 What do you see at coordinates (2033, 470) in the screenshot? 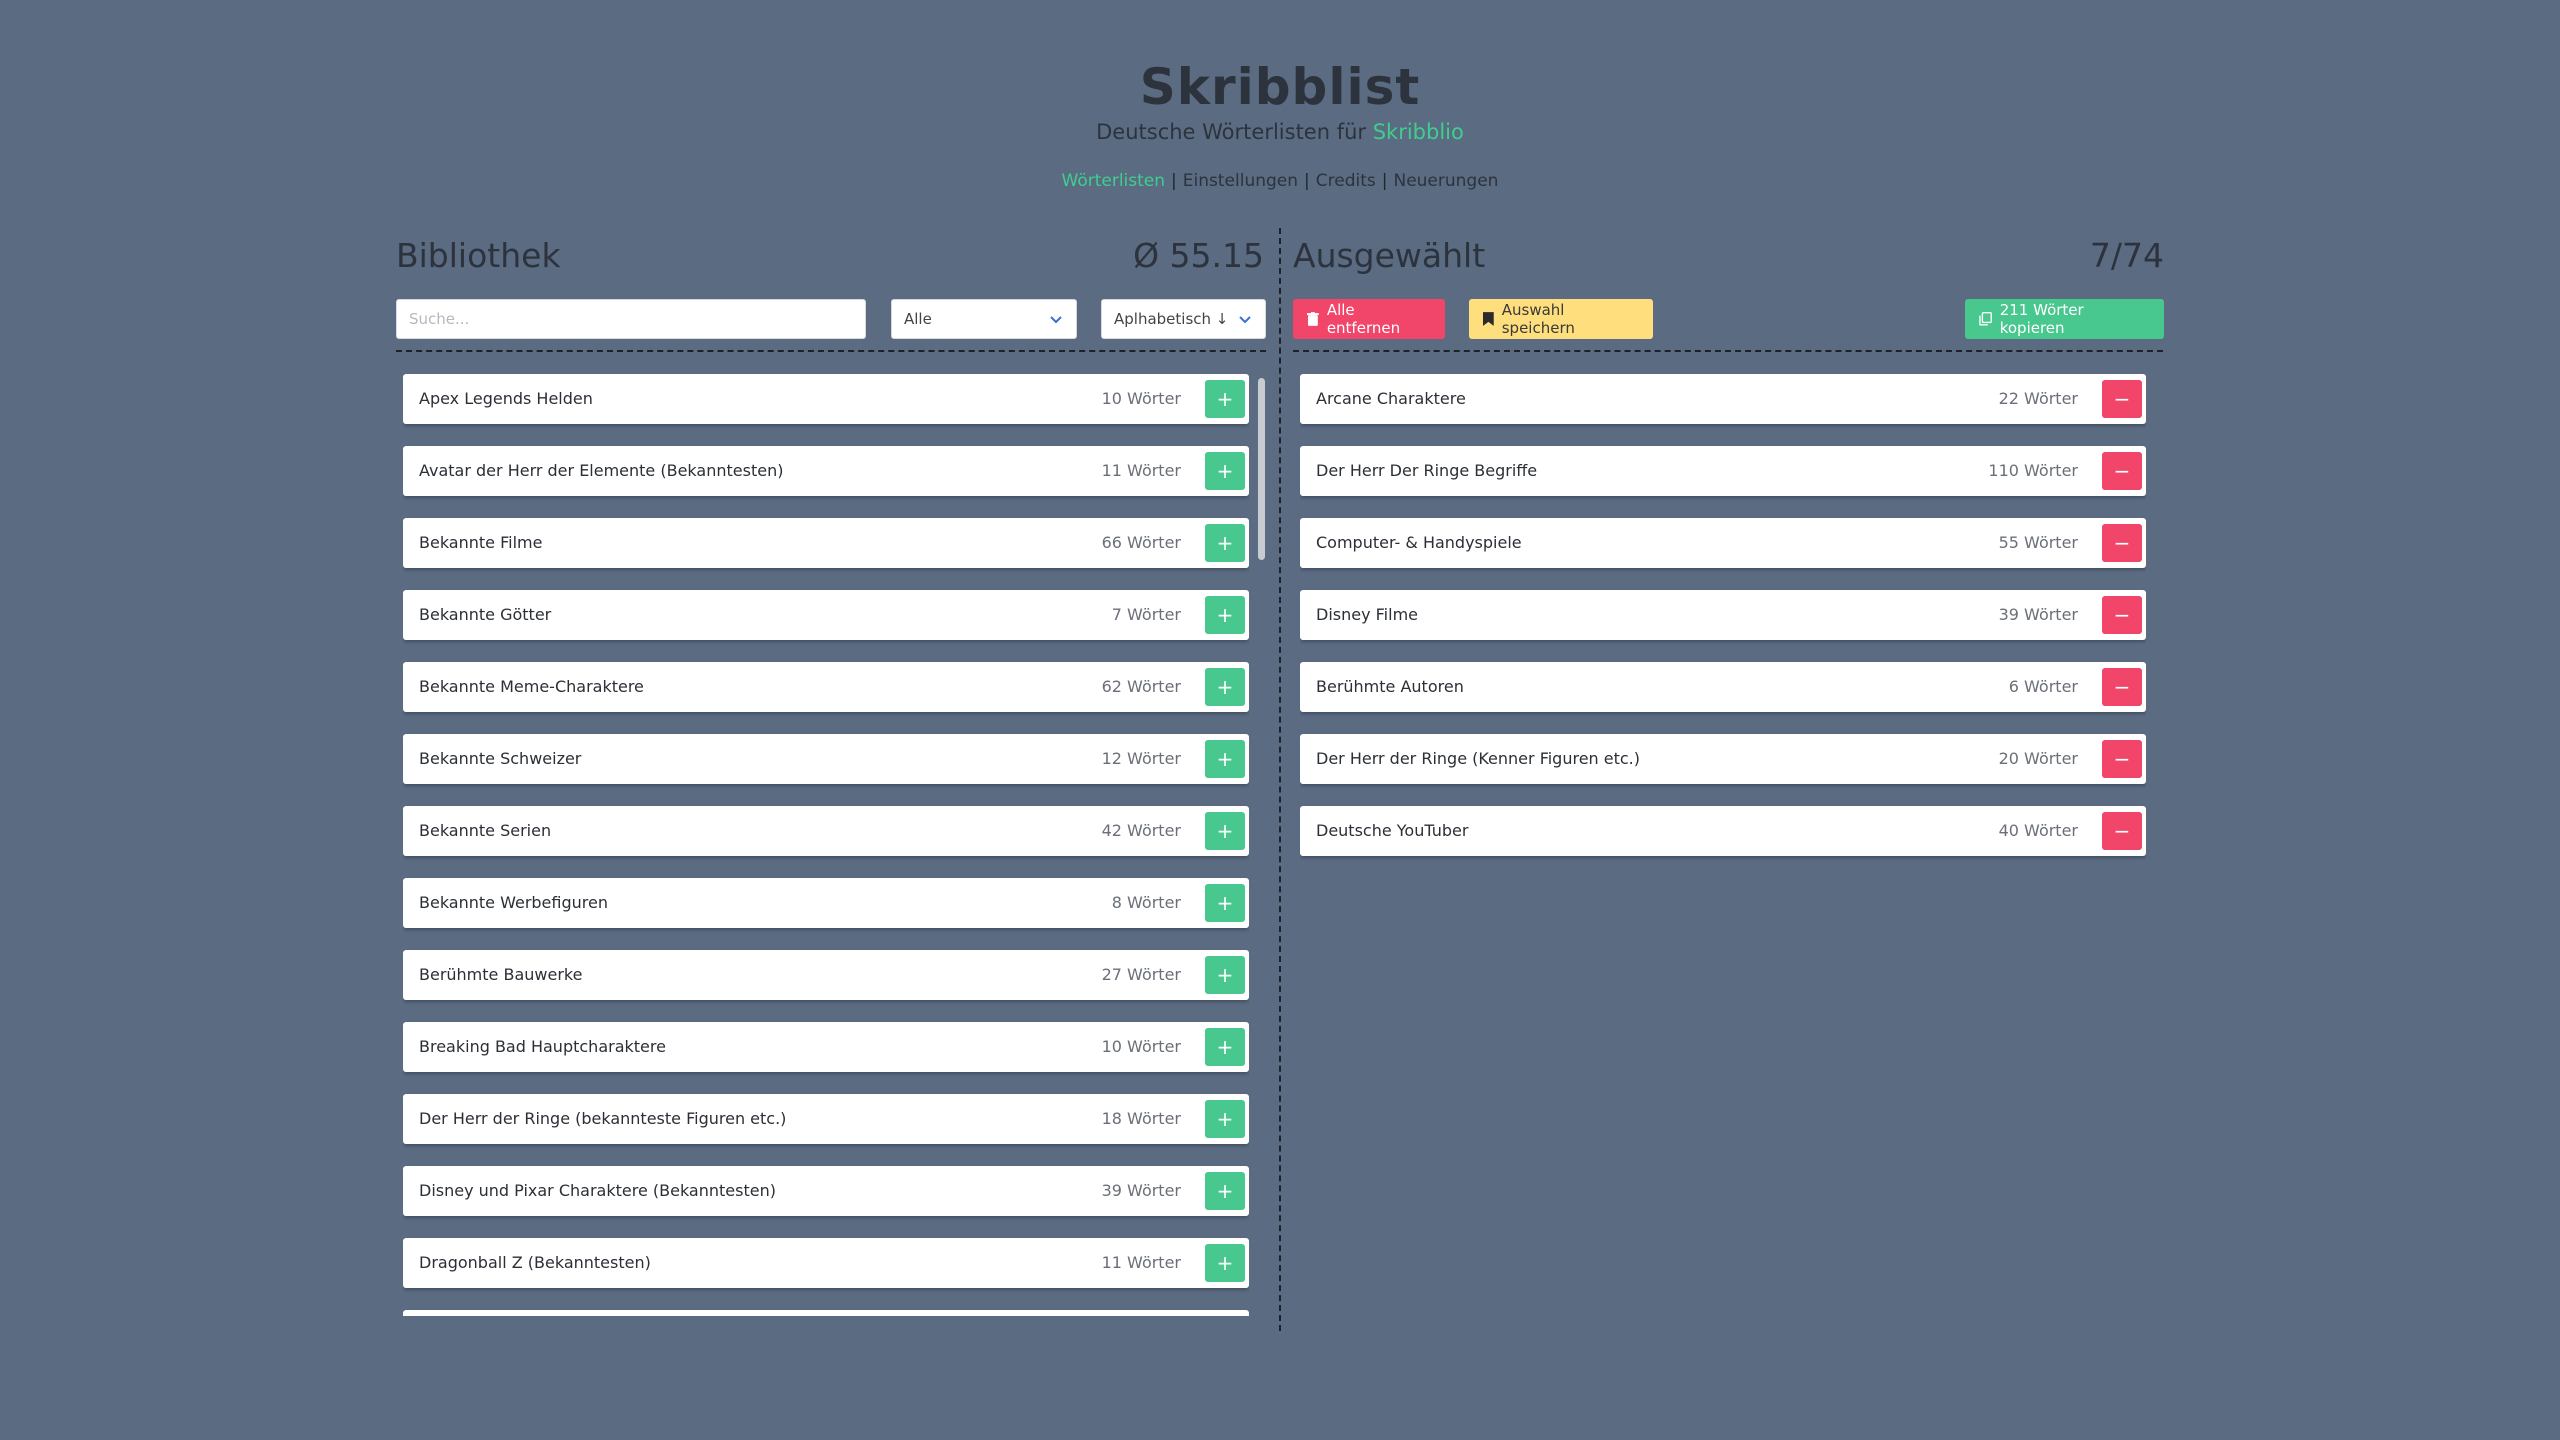
I see `list-item-count: 110 Wörter` at bounding box center [2033, 470].